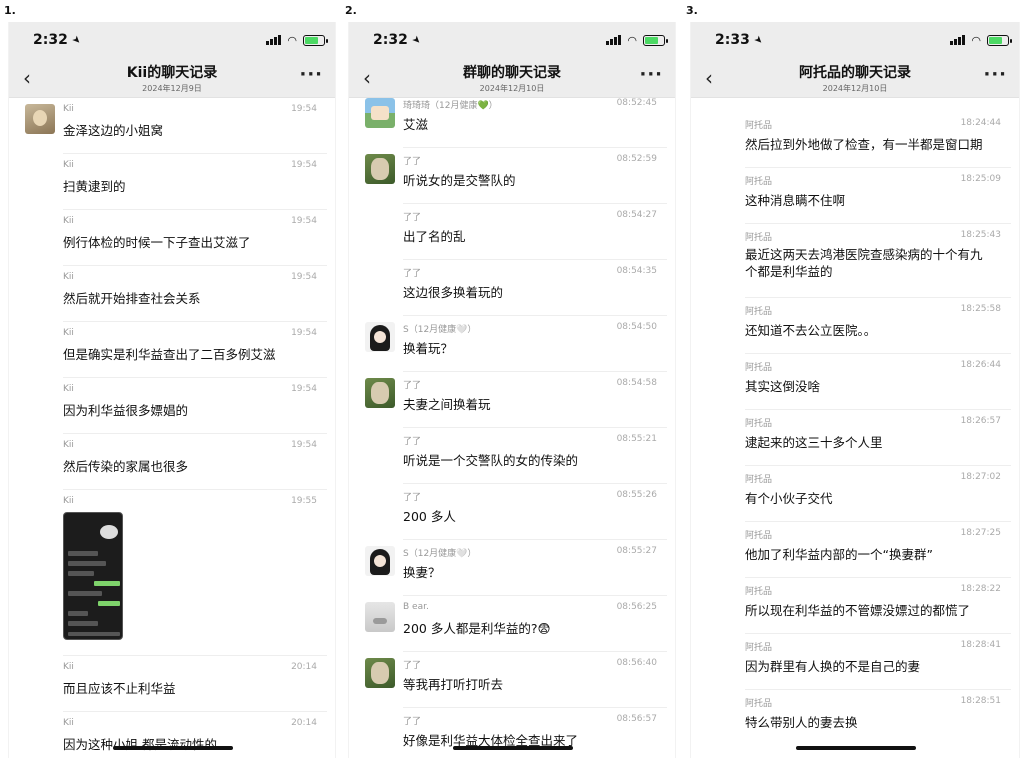  What do you see at coordinates (172, 88) in the screenshot?
I see `chat-date: 2024年12月9日` at bounding box center [172, 88].